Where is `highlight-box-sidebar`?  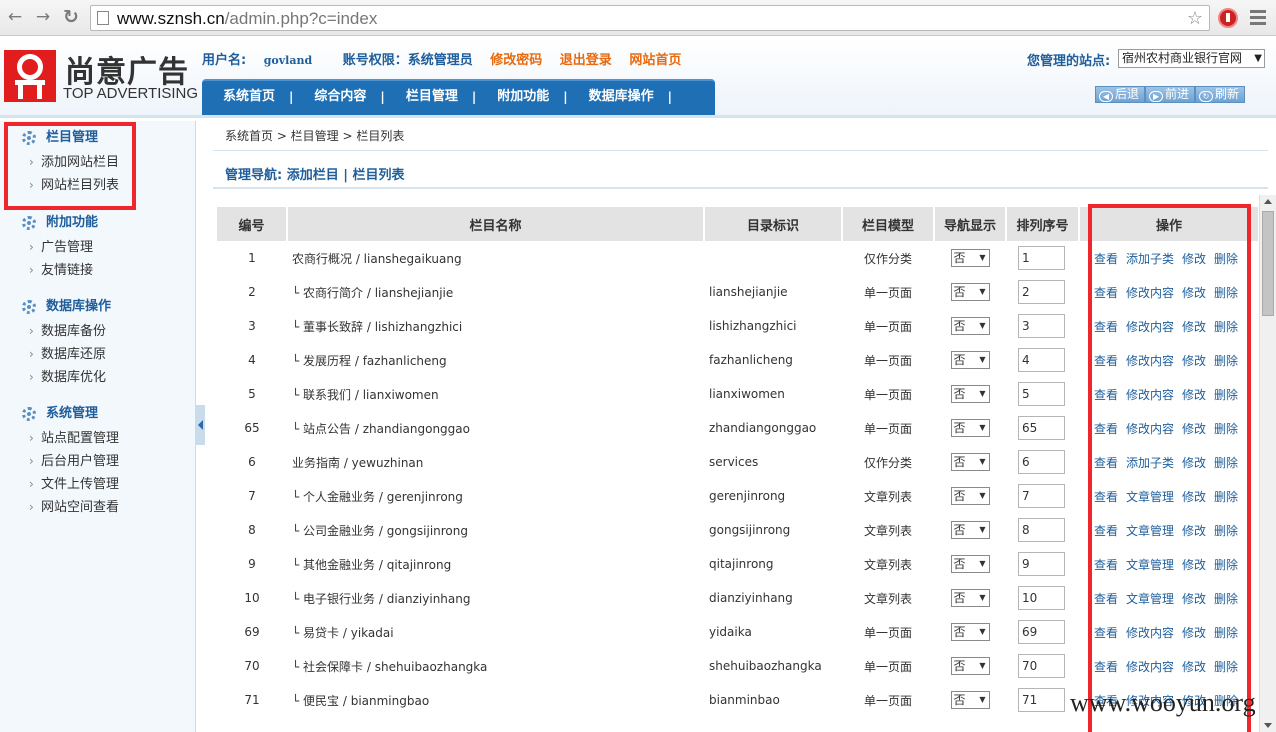 highlight-box-sidebar is located at coordinates (70, 166).